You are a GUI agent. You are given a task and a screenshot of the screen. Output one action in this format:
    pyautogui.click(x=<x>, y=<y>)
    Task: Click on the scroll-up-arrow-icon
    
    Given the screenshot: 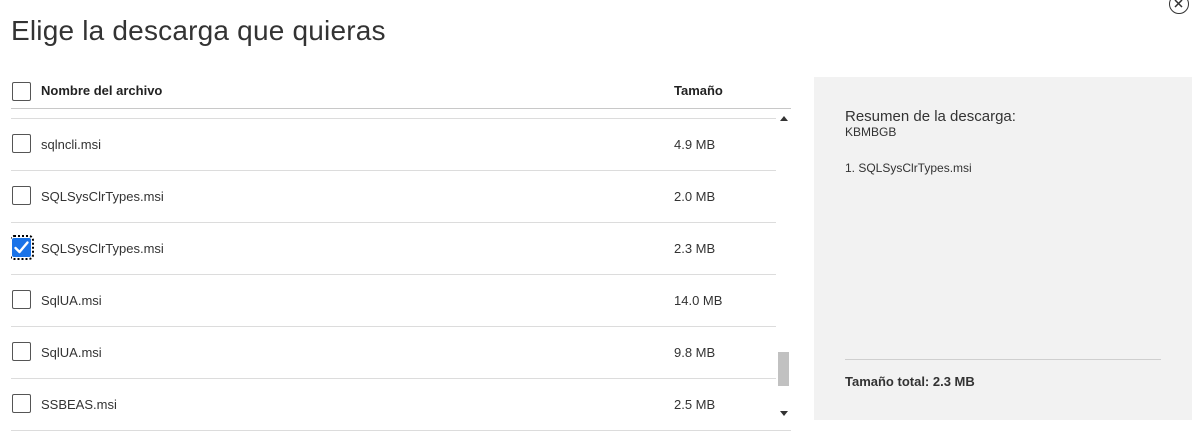 What is the action you would take?
    pyautogui.click(x=784, y=118)
    